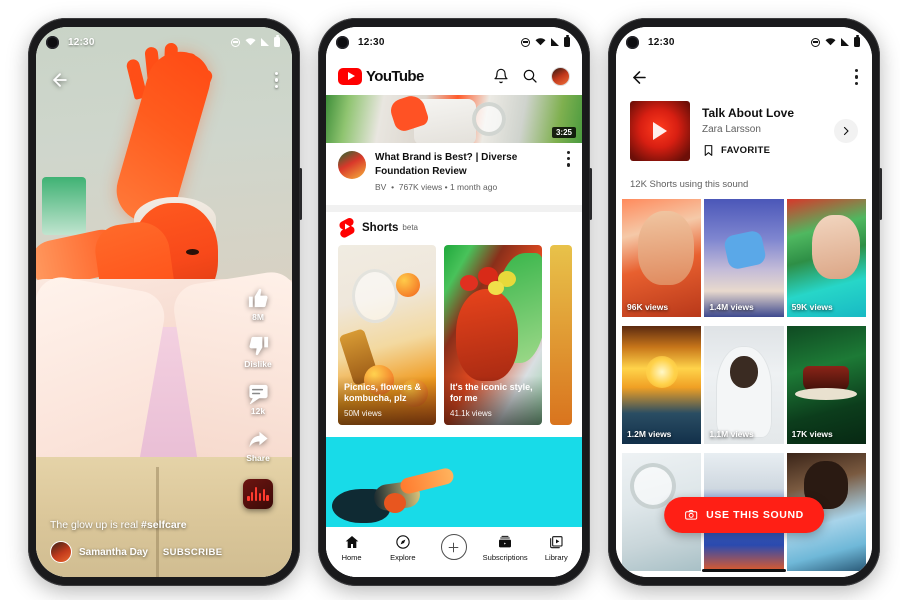  I want to click on grid-cell-views: 1.2M views, so click(649, 434).